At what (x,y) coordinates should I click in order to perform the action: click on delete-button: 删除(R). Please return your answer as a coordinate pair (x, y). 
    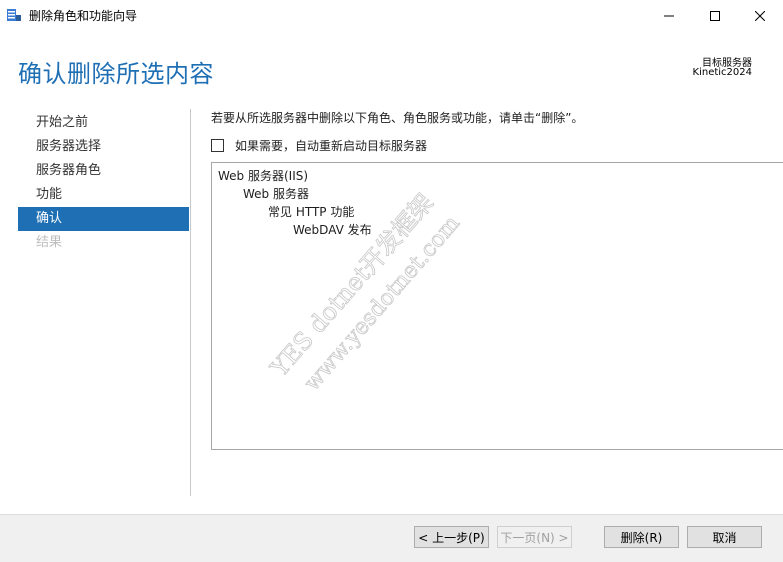
    Looking at the image, I should click on (641, 537).